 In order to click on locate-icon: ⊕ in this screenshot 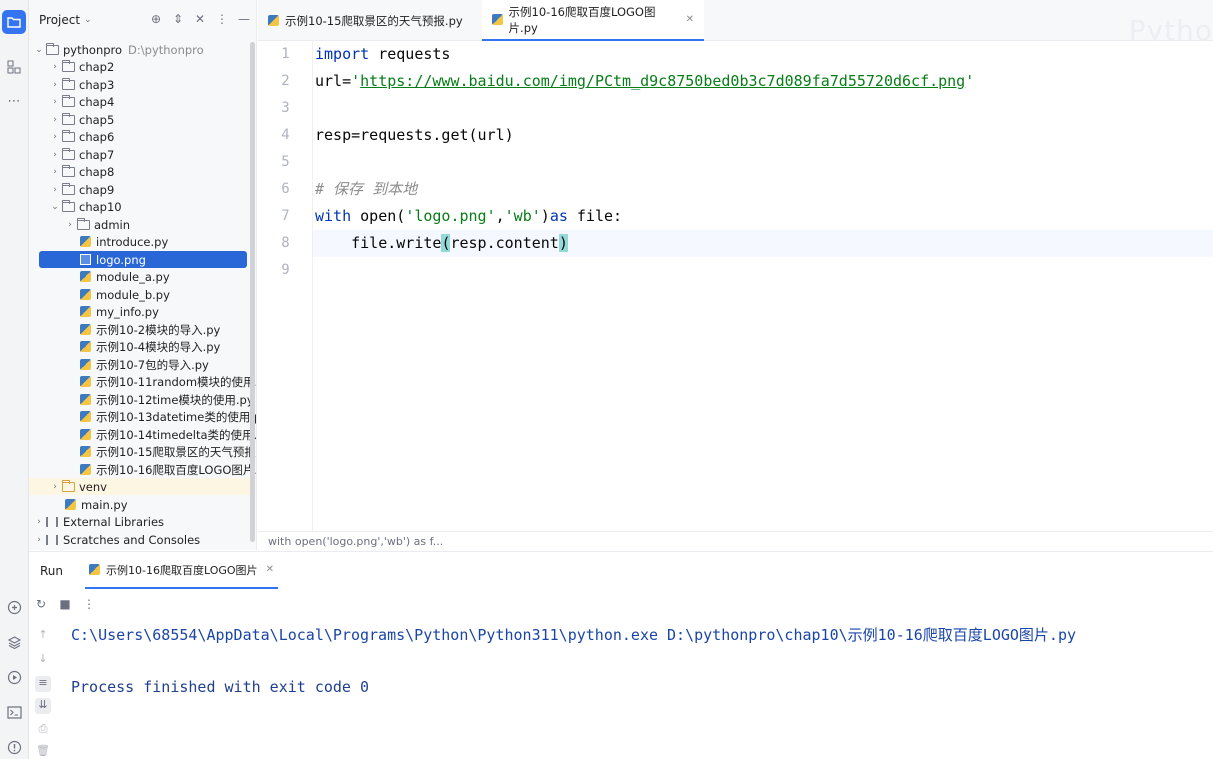, I will do `click(156, 19)`.